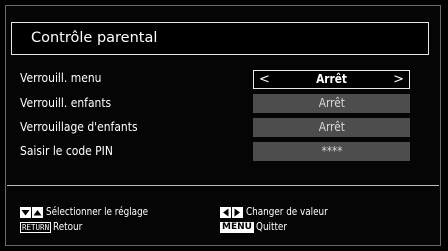 The width and height of the screenshot is (448, 251). I want to click on hint-change: Changer de valeur, so click(281, 212).